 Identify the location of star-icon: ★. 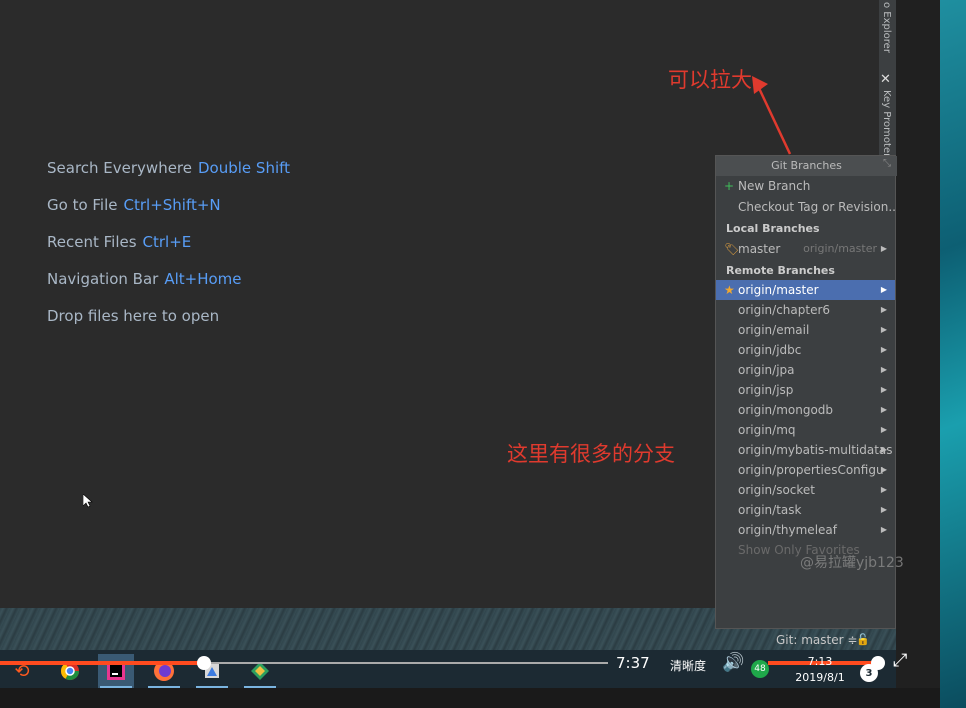
(729, 290).